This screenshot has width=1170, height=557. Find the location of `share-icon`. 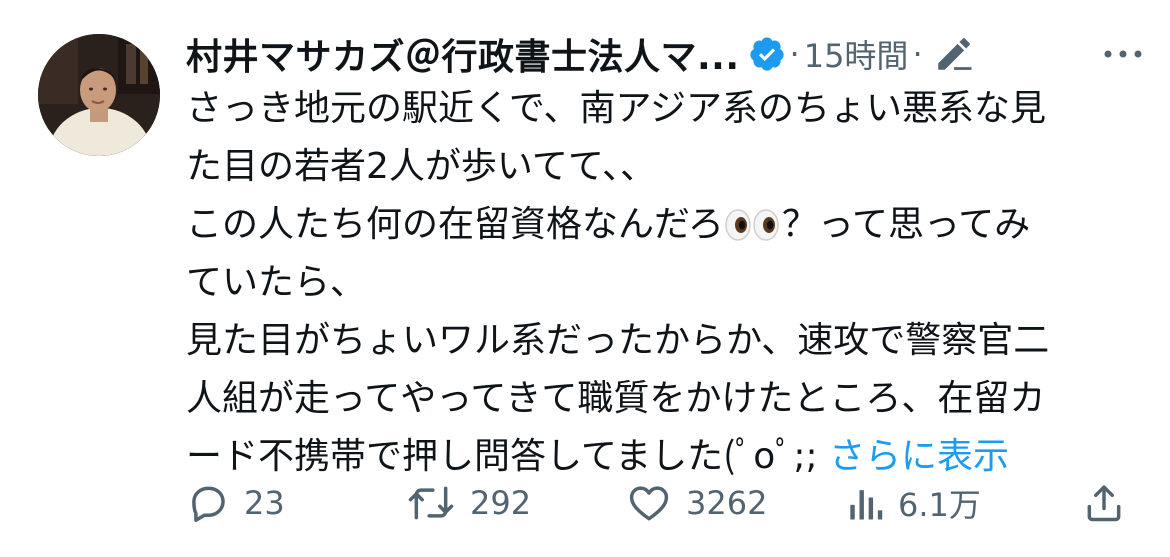

share-icon is located at coordinates (1104, 503).